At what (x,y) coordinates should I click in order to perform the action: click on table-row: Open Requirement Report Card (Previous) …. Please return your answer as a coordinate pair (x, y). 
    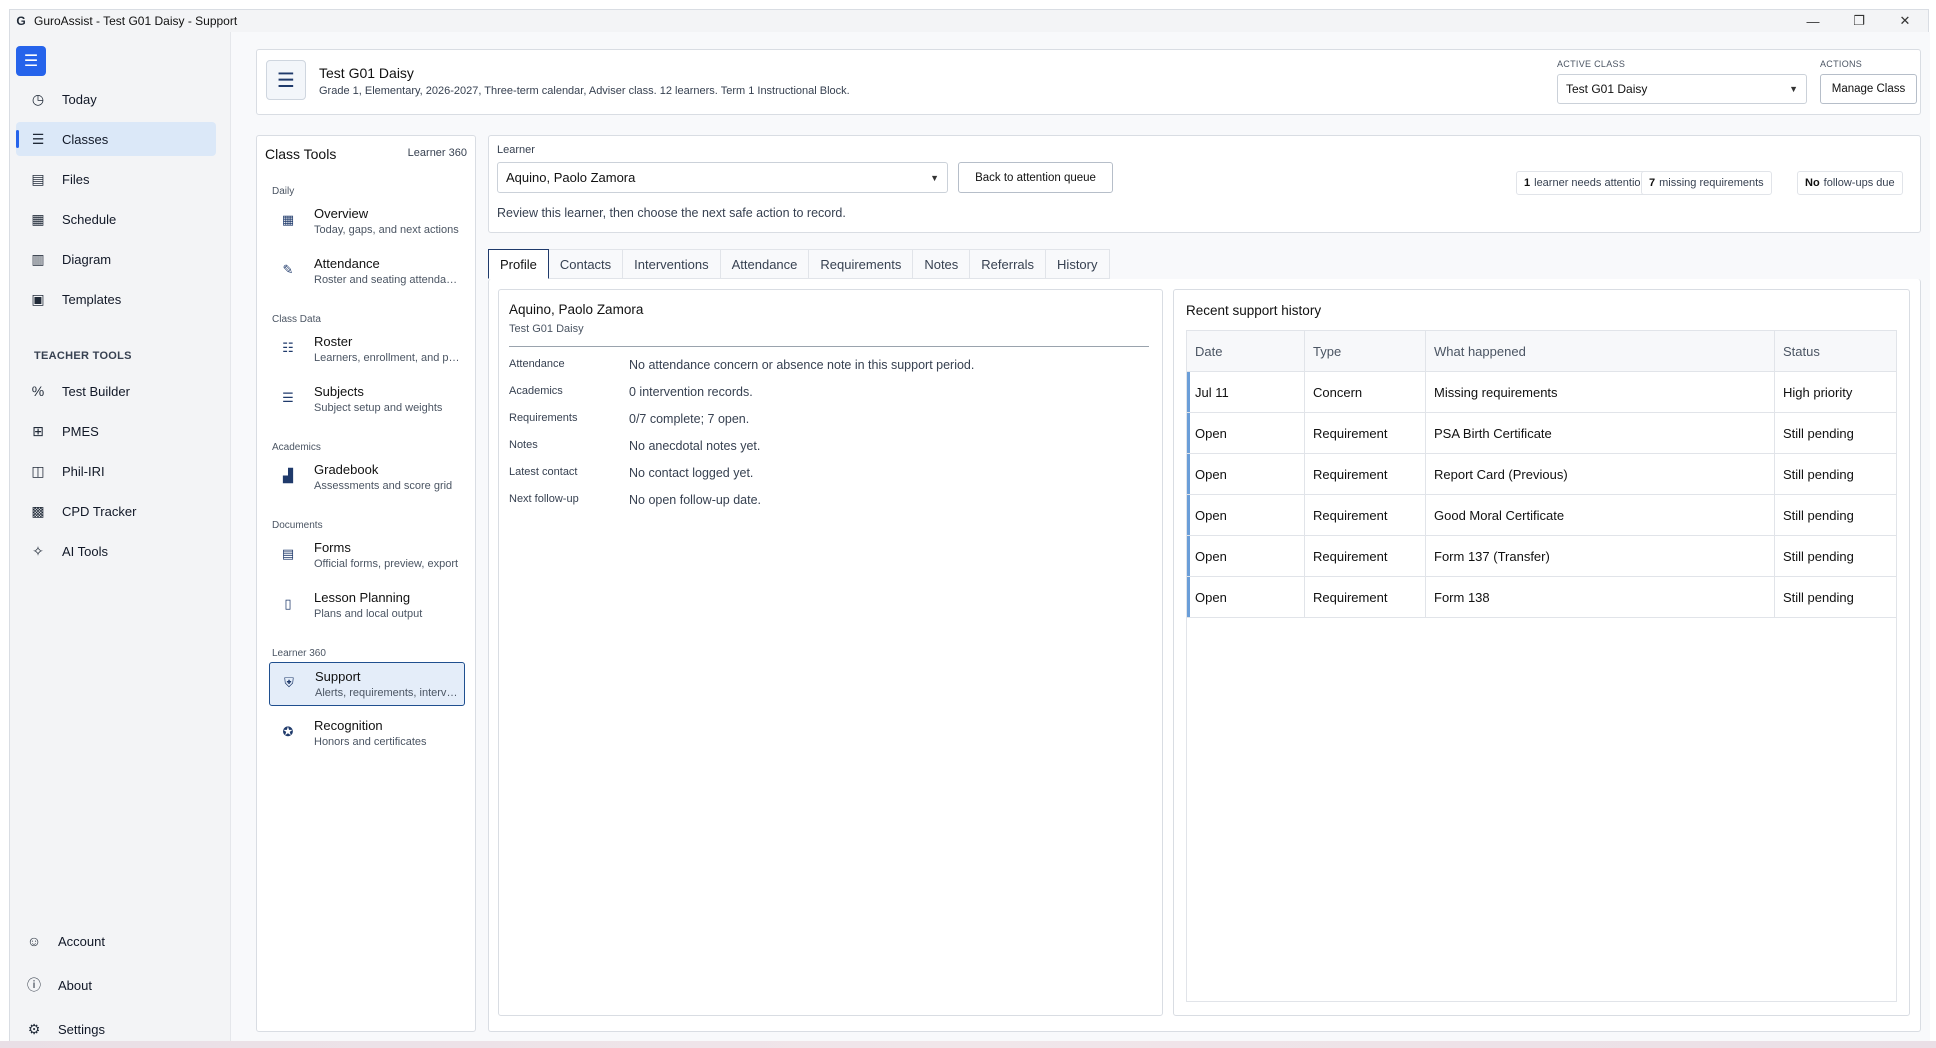
    Looking at the image, I should click on (1541, 474).